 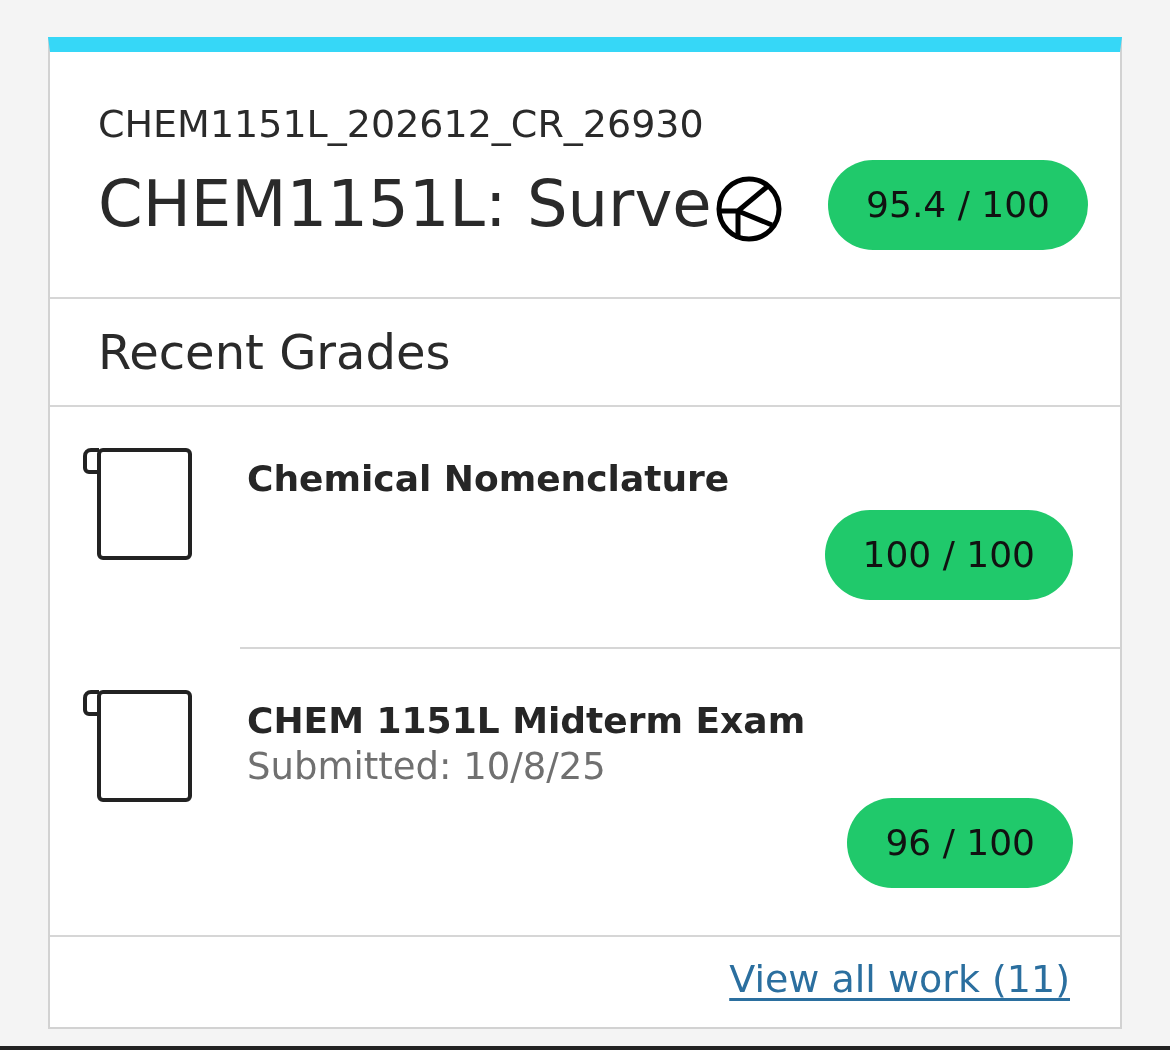 What do you see at coordinates (748, 208) in the screenshot?
I see `pie-chart-icon` at bounding box center [748, 208].